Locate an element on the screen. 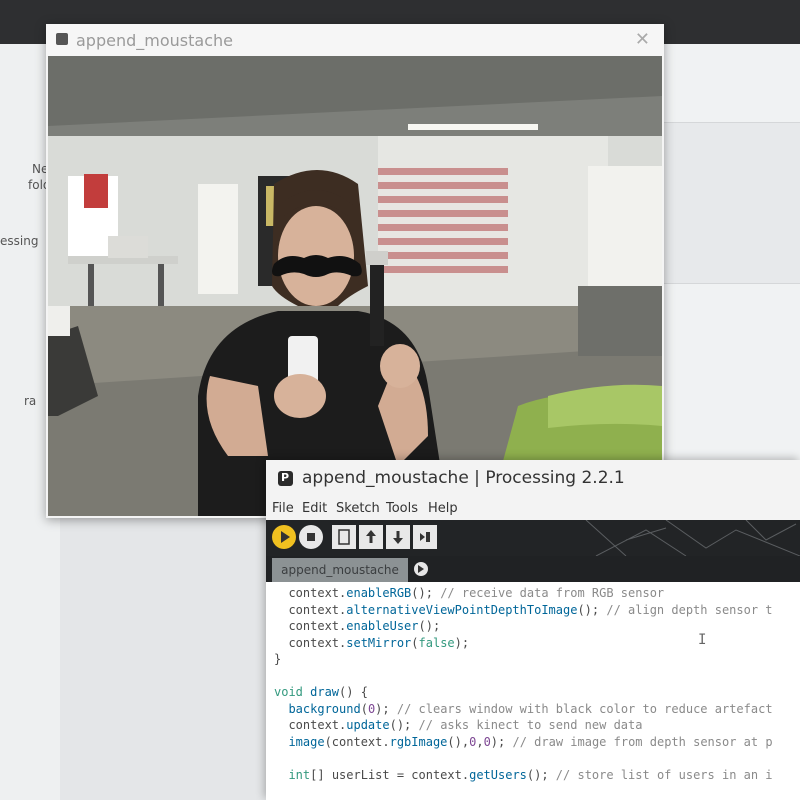 The height and width of the screenshot is (800, 800). code-token: image is located at coordinates (306, 741).